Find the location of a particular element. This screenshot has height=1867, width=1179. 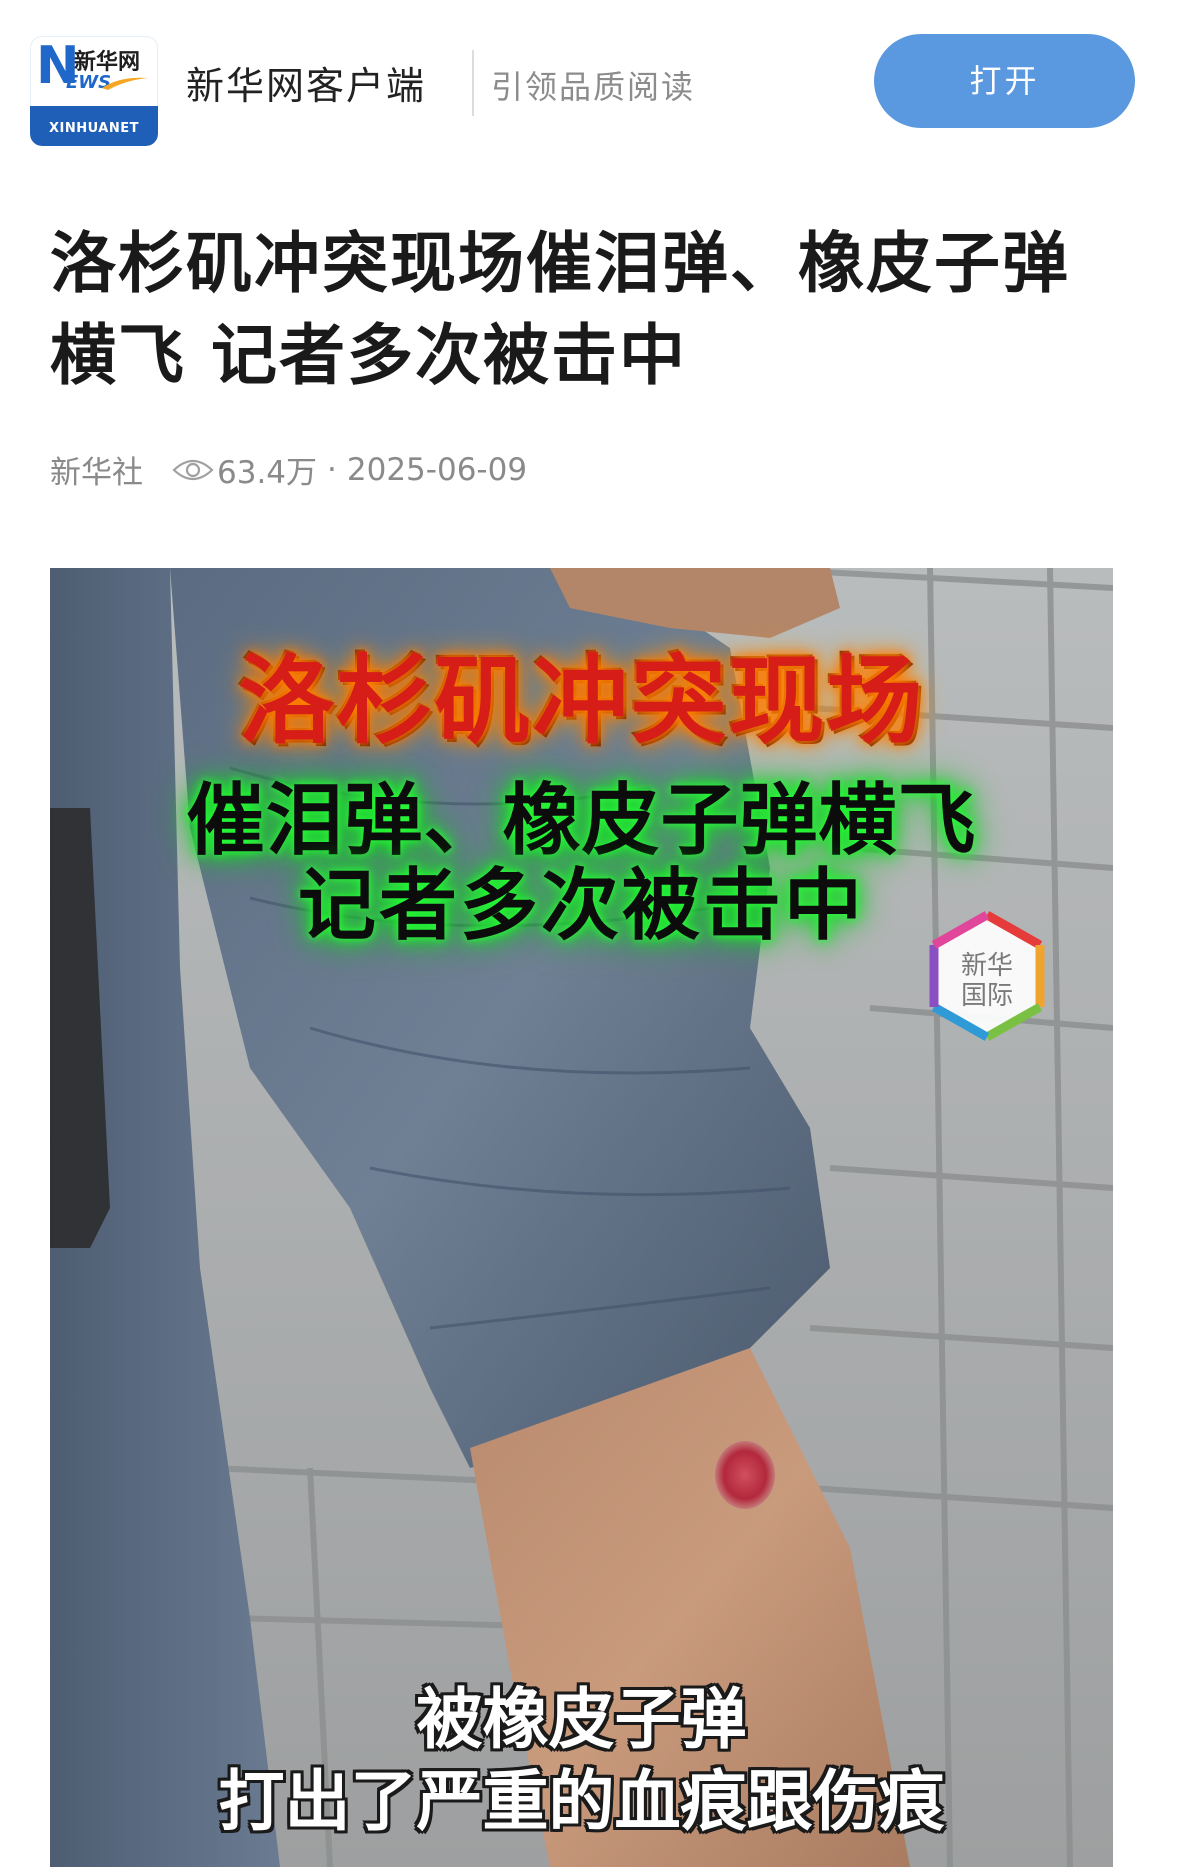

view-count: 63.4万 is located at coordinates (267, 473).